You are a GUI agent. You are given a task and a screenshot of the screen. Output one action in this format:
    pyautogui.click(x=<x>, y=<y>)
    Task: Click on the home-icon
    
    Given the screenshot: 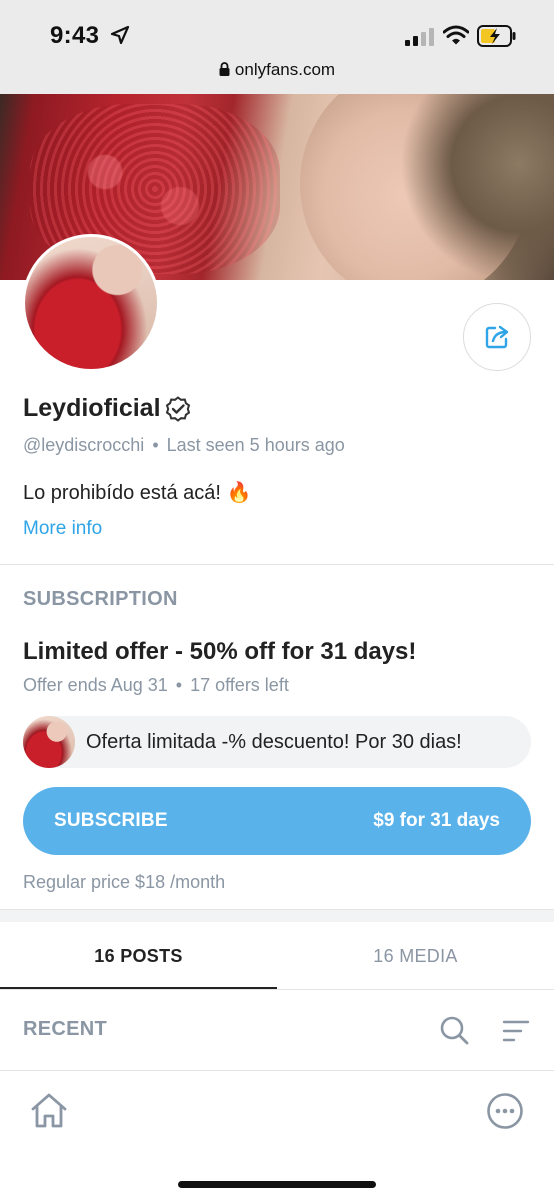 What is the action you would take?
    pyautogui.click(x=49, y=1111)
    